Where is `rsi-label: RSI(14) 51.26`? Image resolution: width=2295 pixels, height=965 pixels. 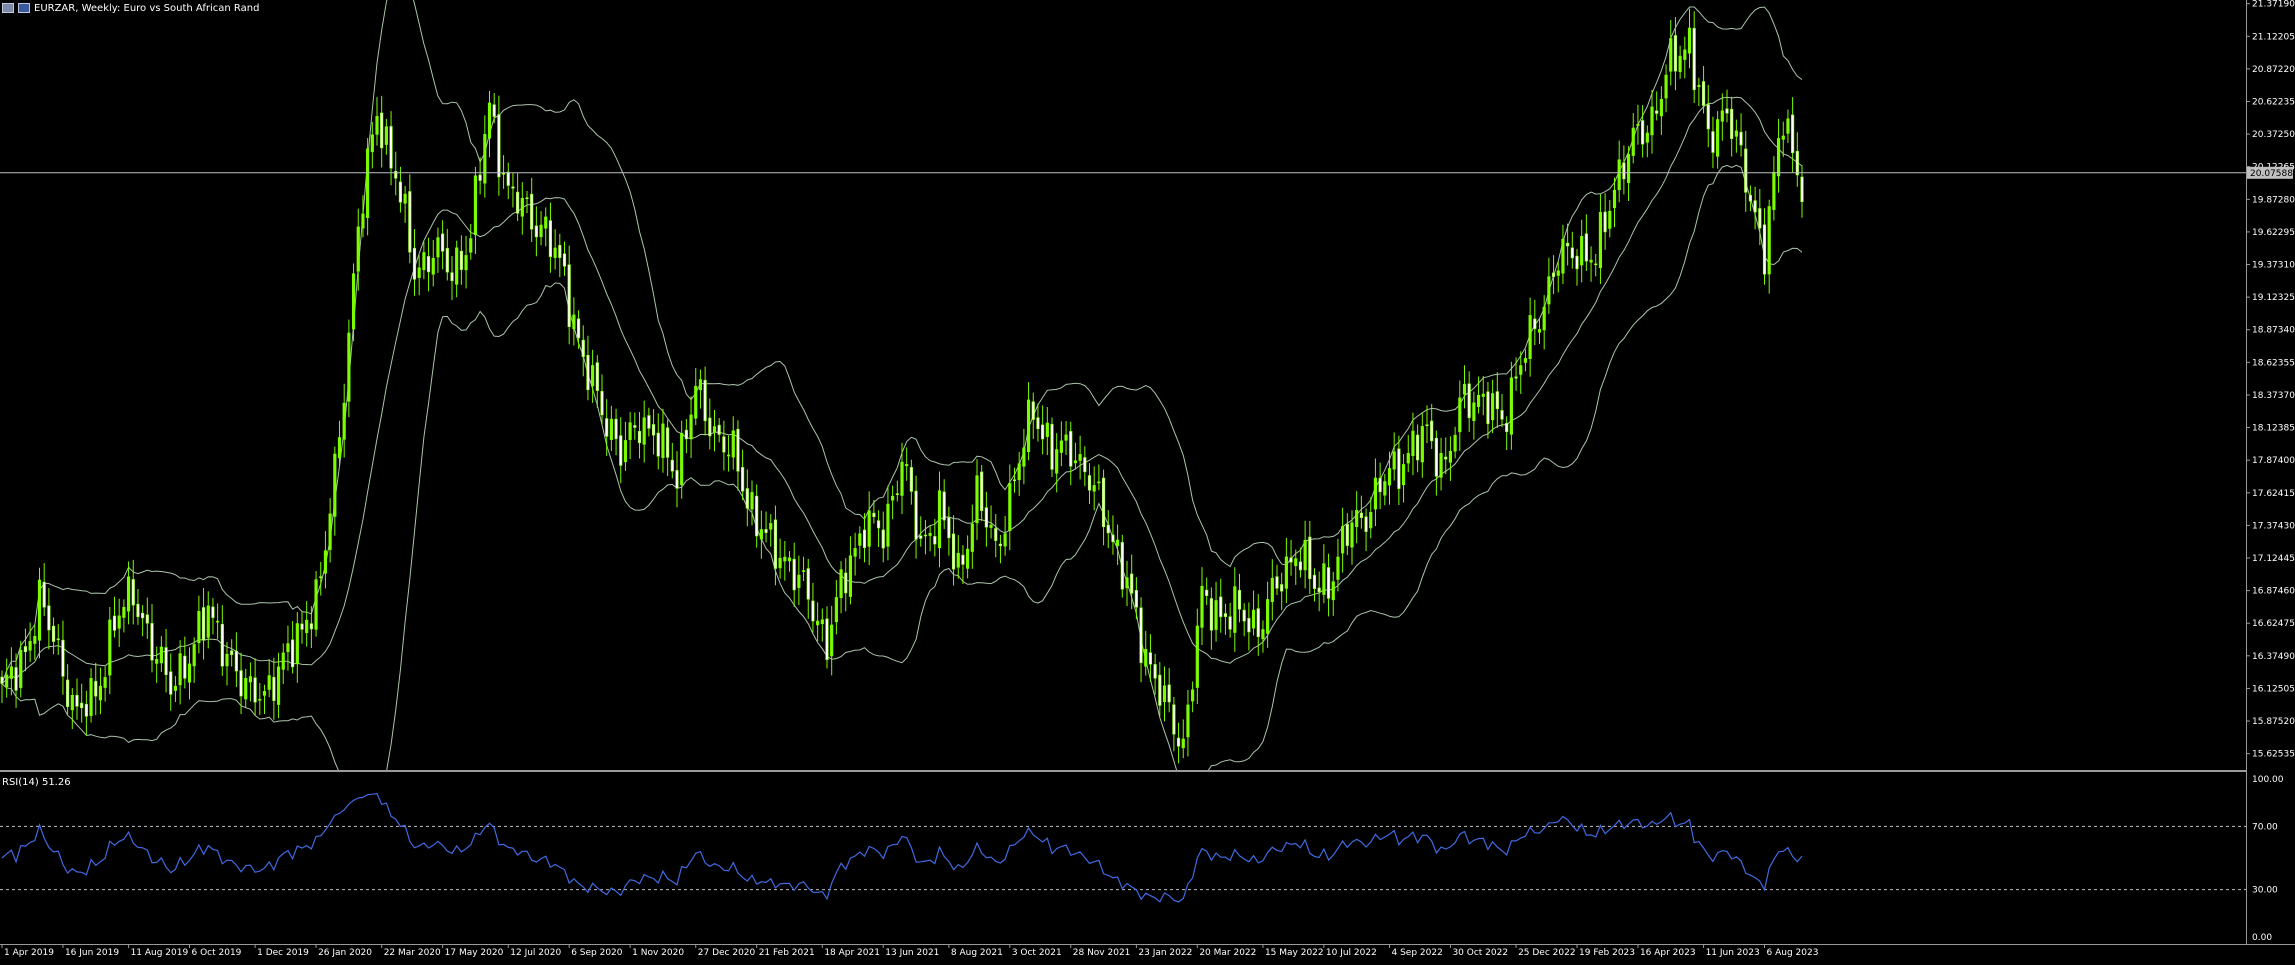
rsi-label: RSI(14) 51.26 is located at coordinates (36, 782).